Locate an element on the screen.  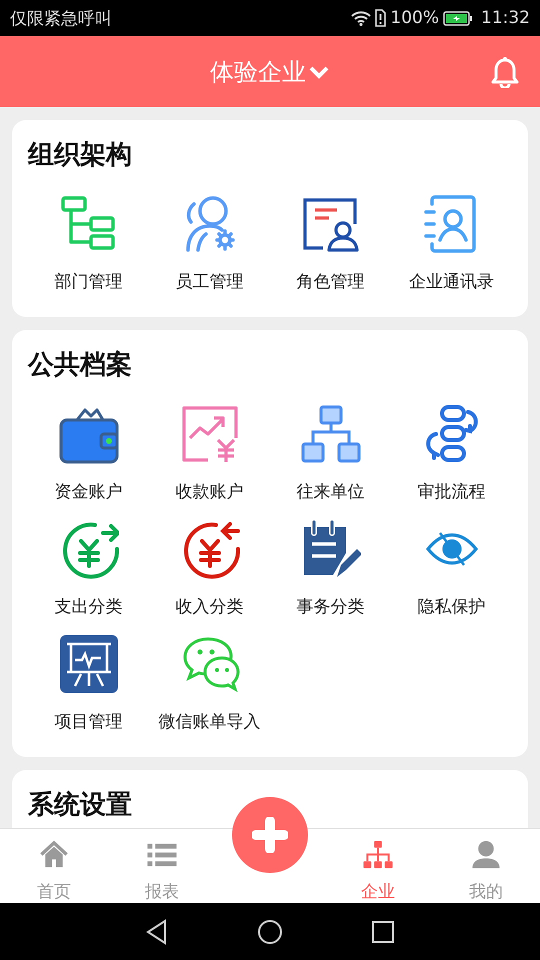
tile-label: 微信账单导入 is located at coordinates (209, 722).